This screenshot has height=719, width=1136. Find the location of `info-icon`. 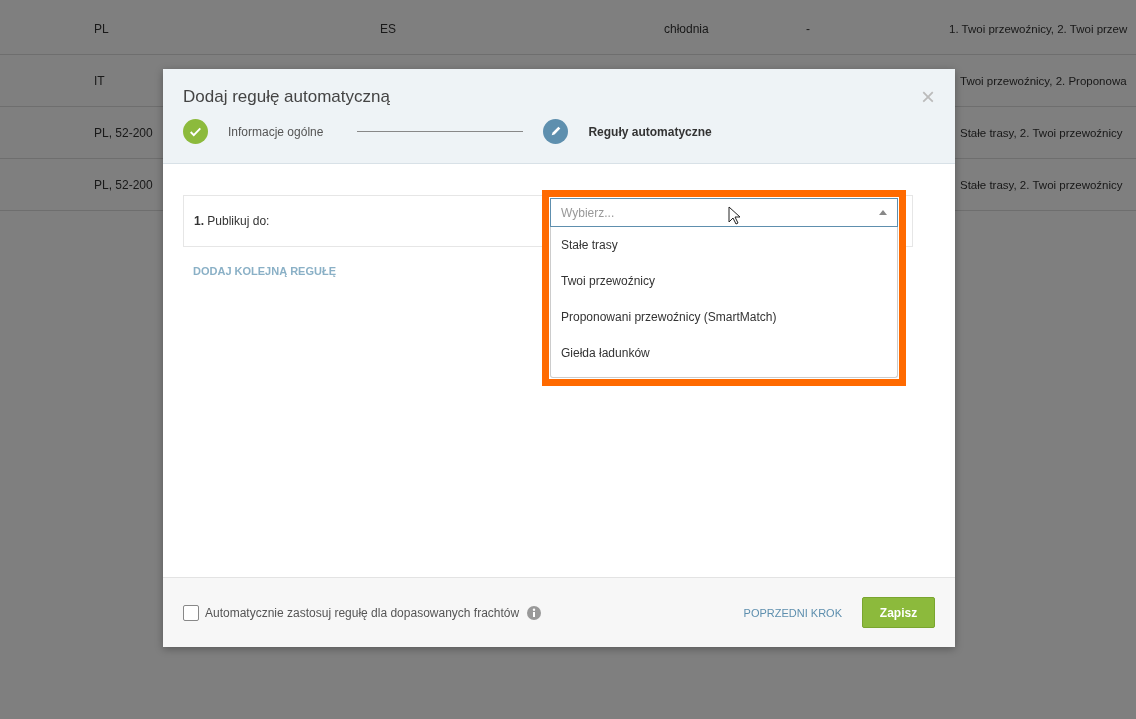

info-icon is located at coordinates (534, 612).